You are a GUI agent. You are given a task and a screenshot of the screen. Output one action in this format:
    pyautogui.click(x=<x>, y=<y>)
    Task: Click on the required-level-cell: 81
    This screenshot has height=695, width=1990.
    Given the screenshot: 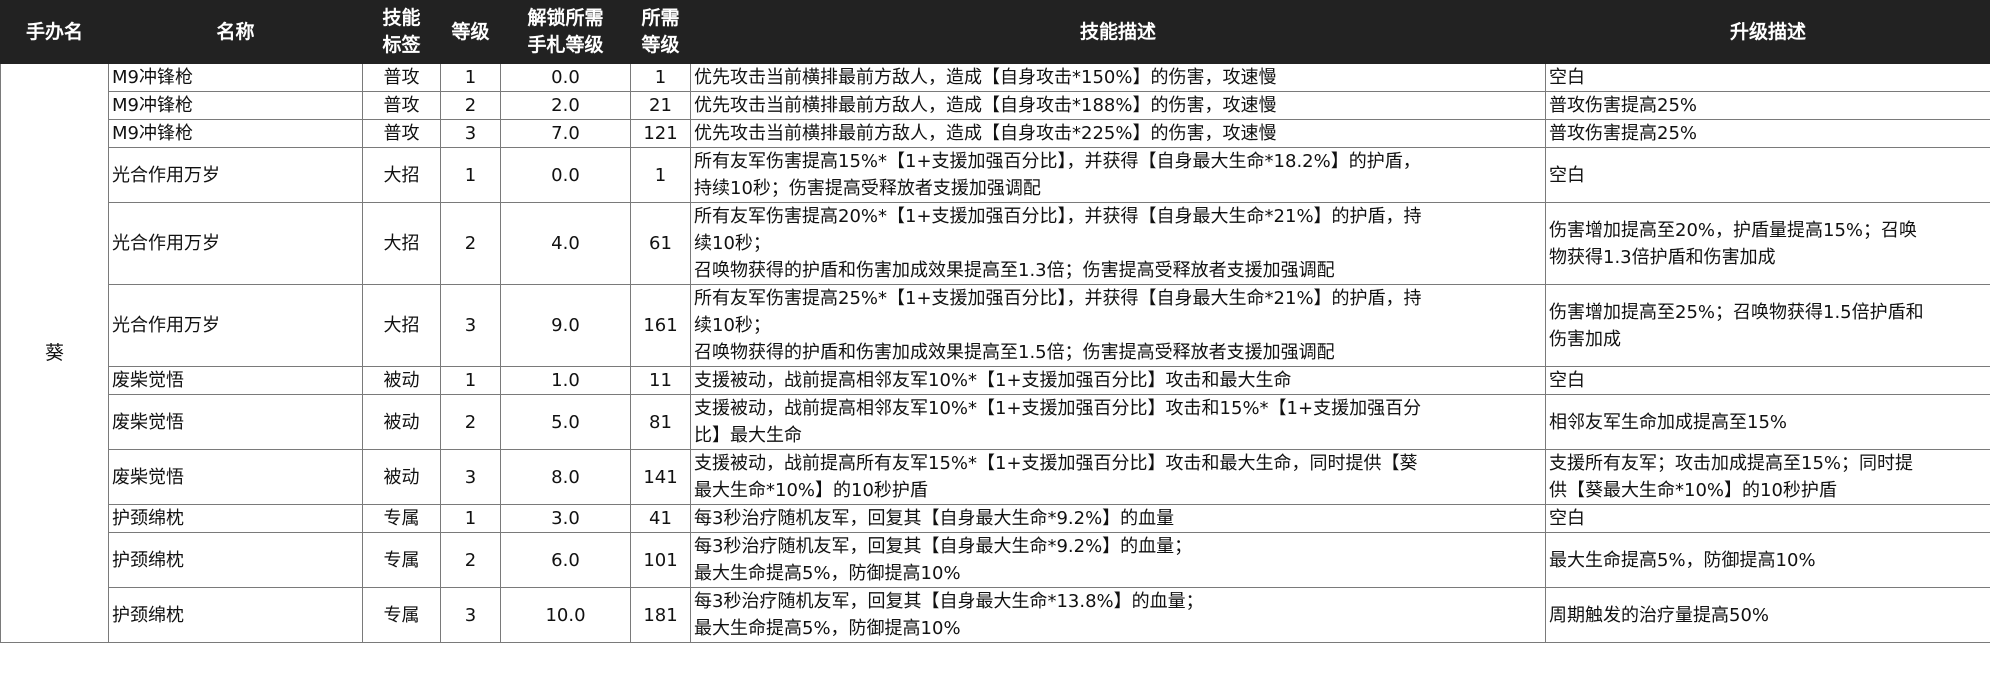 What is the action you would take?
    pyautogui.click(x=660, y=422)
    